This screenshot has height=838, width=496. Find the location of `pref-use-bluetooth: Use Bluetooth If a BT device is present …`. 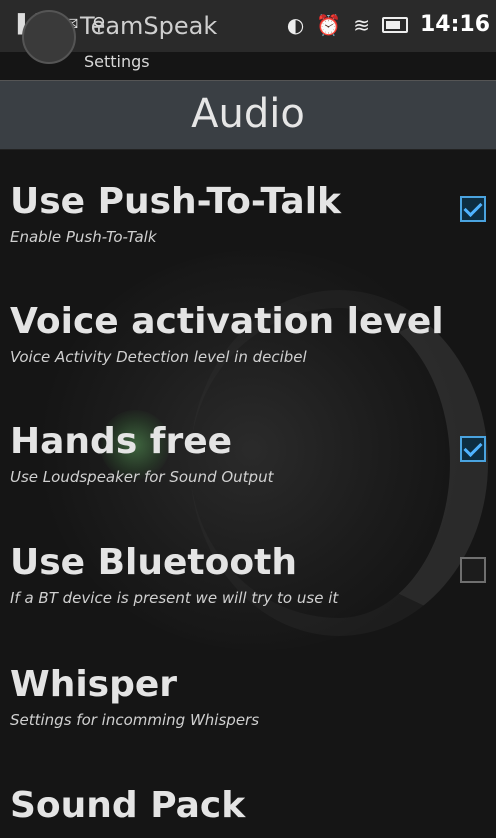

pref-use-bluetooth: Use Bluetooth If a BT device is present … is located at coordinates (248, 575).